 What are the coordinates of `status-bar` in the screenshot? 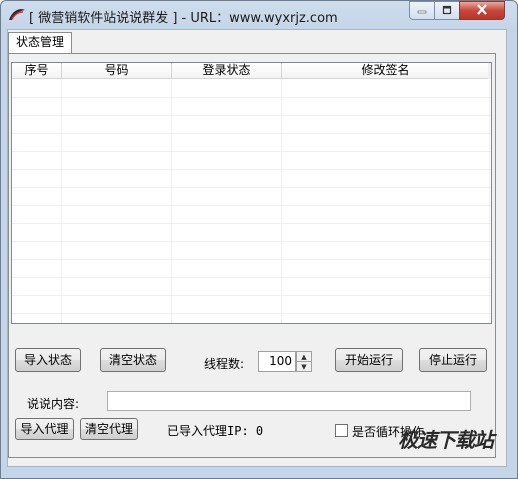 It's located at (258, 463).